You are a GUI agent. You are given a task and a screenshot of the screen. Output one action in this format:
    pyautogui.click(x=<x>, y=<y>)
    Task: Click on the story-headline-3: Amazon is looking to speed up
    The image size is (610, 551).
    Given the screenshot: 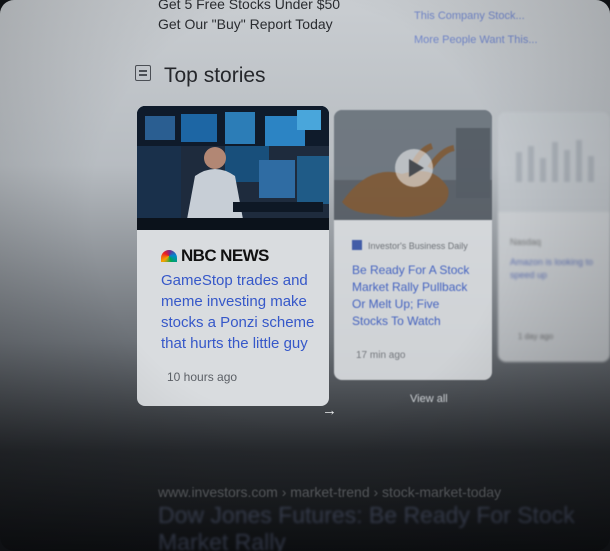 What is the action you would take?
    pyautogui.click(x=557, y=269)
    